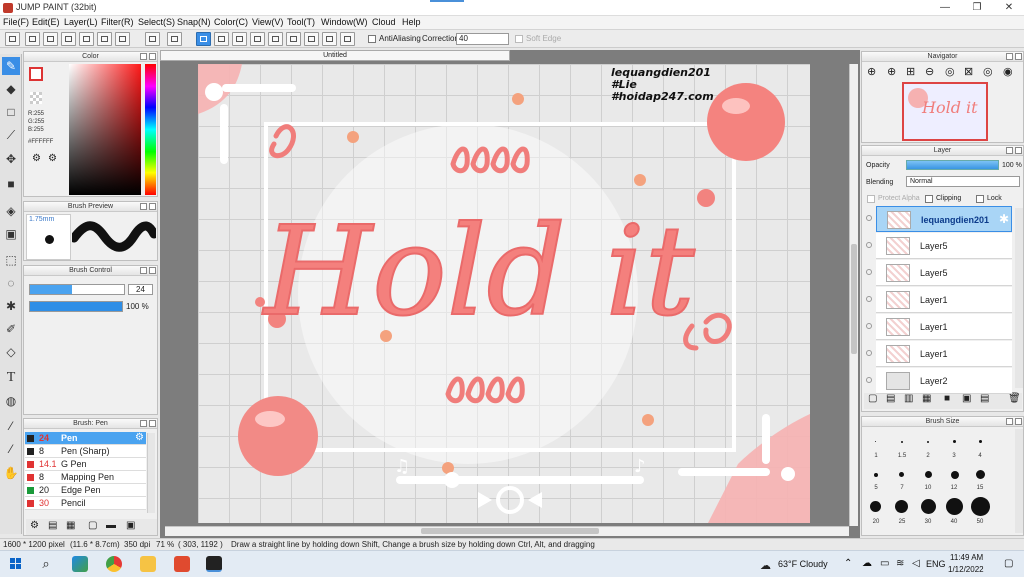  Describe the element at coordinates (12, 39) in the screenshot. I see `cloud-sync-button` at that location.